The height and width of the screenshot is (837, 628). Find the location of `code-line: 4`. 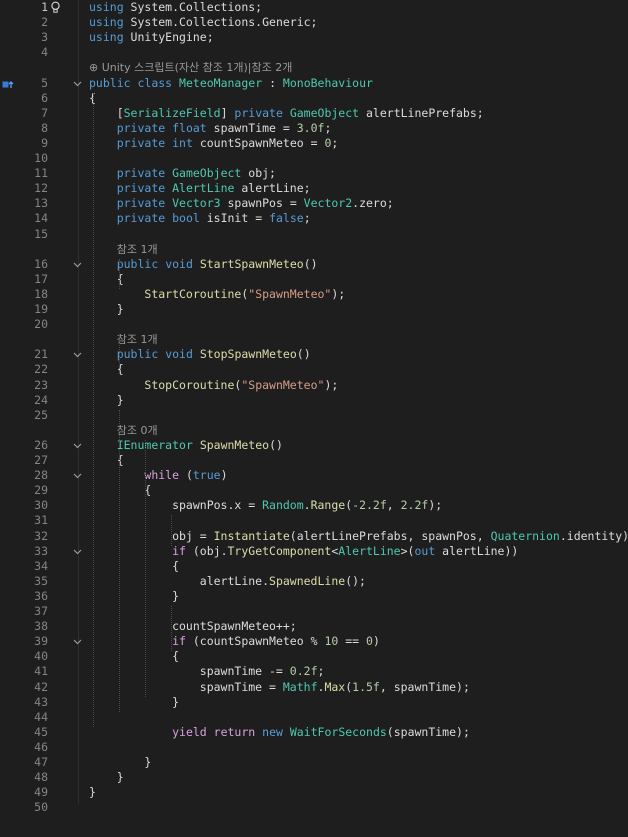

code-line: 4 is located at coordinates (314, 52).